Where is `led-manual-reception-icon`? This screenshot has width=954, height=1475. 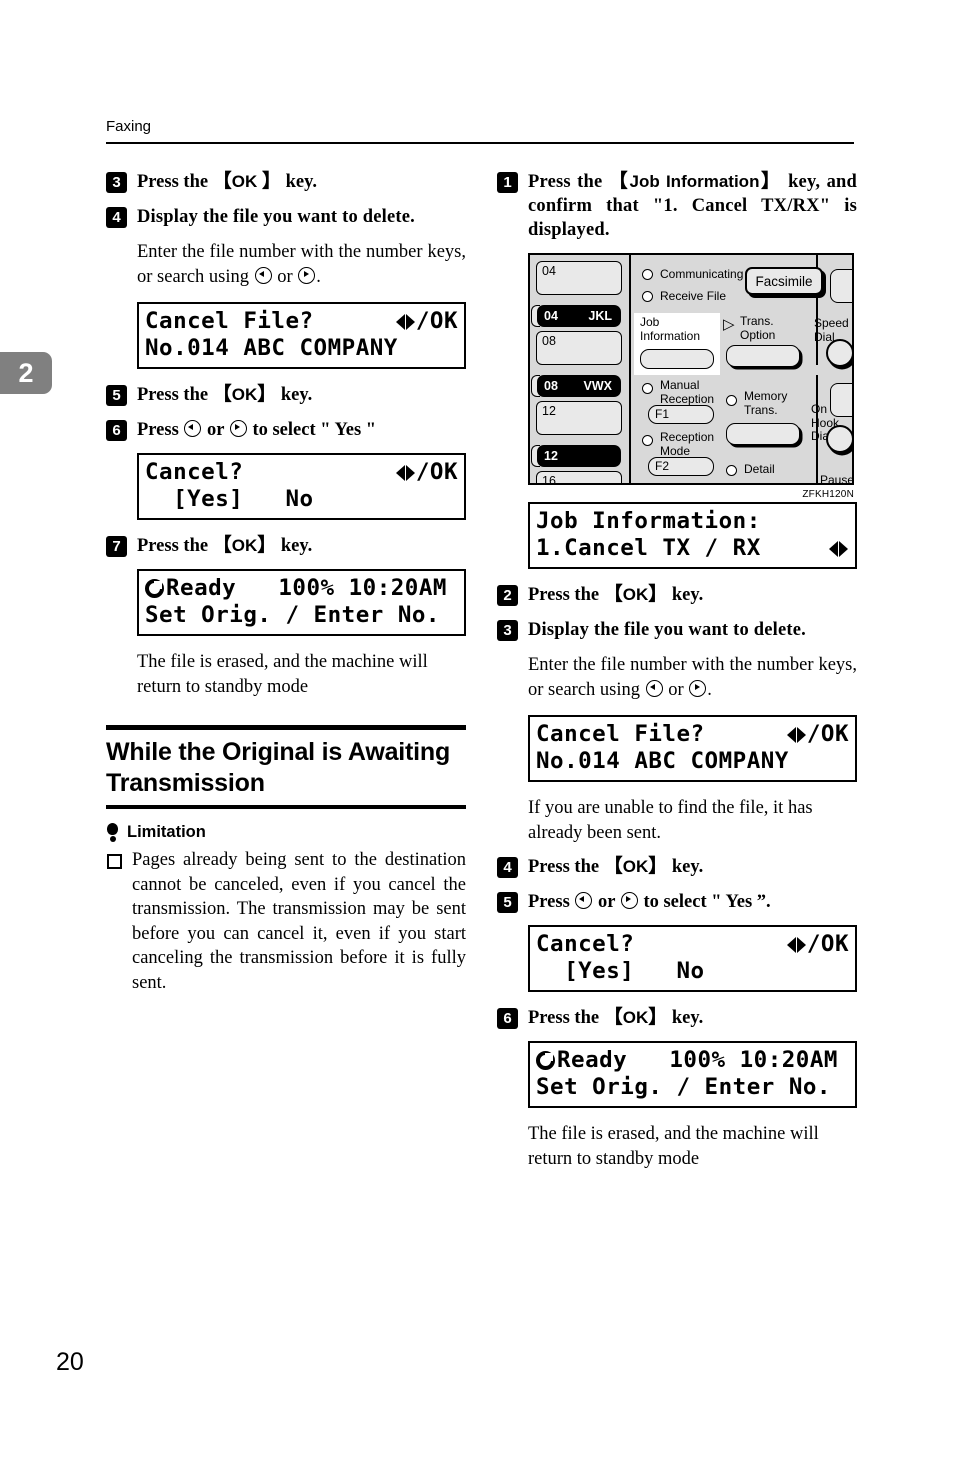
led-manual-reception-icon is located at coordinates (647, 388).